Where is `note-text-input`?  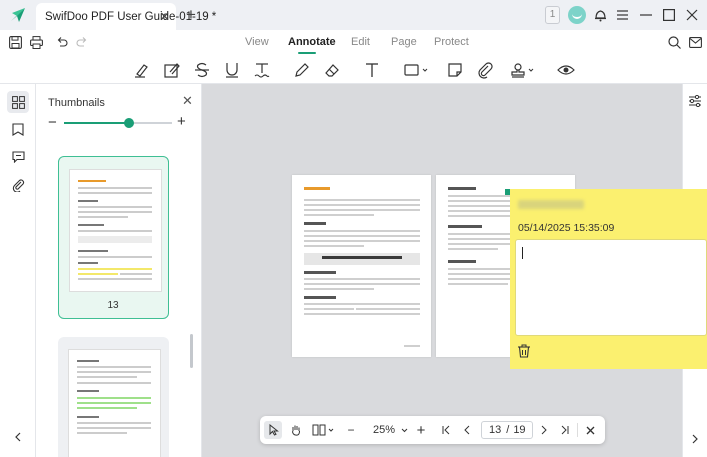
note-text-input is located at coordinates (611, 287).